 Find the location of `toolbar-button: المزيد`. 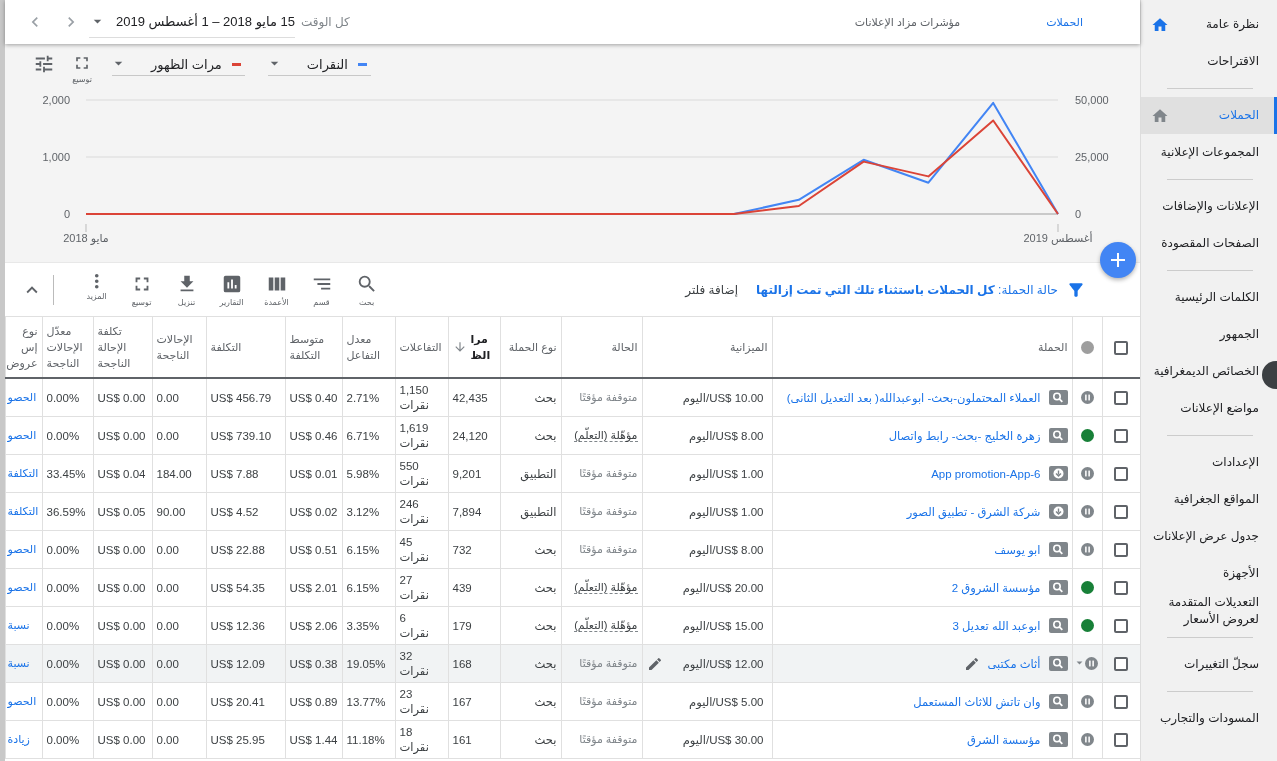

toolbar-button: المزيد is located at coordinates (96, 286).